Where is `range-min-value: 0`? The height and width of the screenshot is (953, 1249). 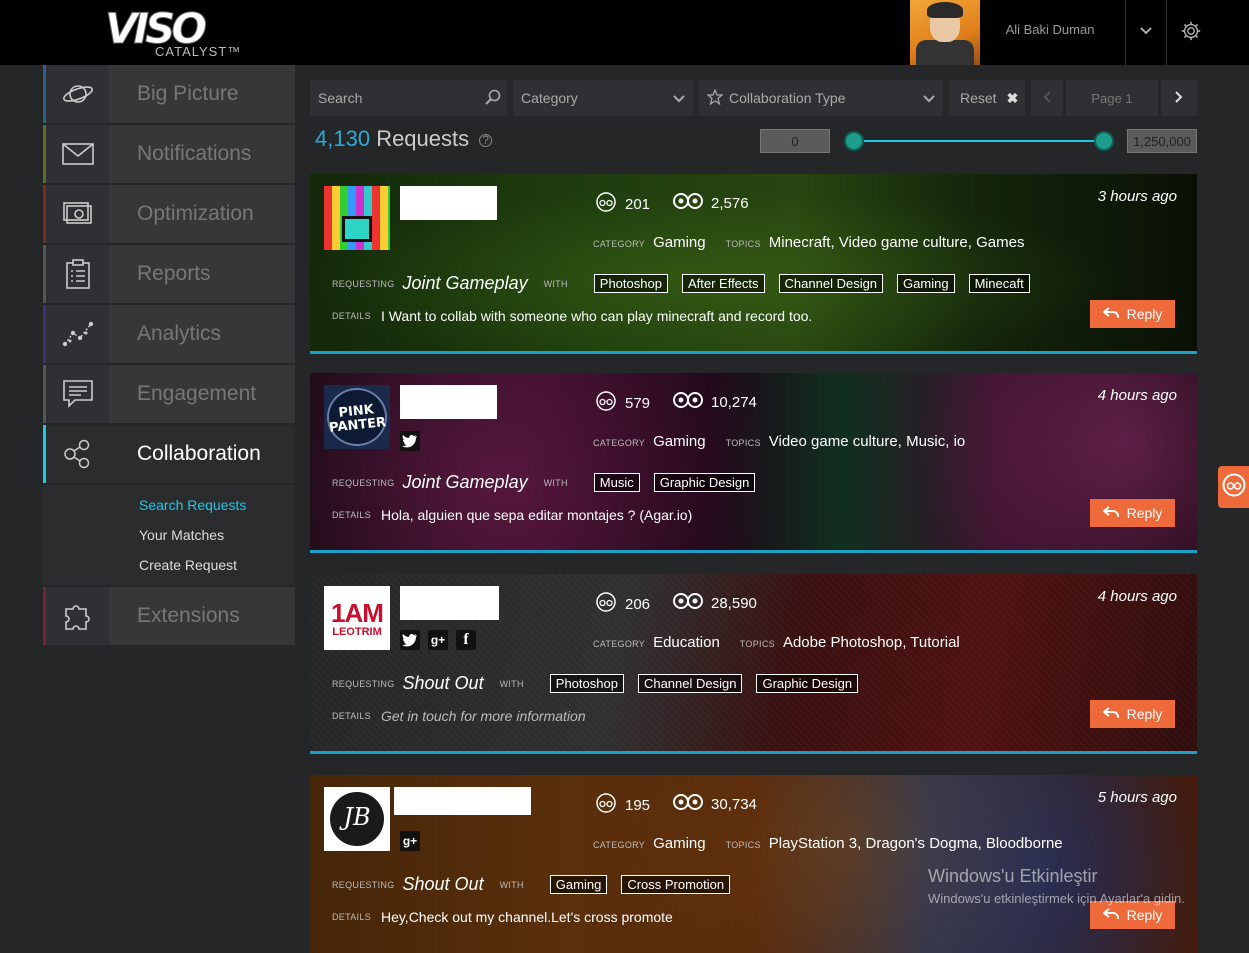
range-min-value: 0 is located at coordinates (795, 141).